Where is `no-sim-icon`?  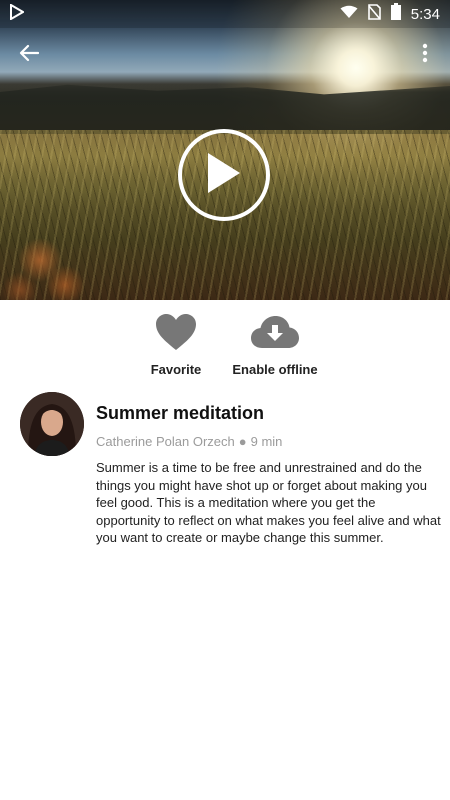
no-sim-icon is located at coordinates (374, 14).